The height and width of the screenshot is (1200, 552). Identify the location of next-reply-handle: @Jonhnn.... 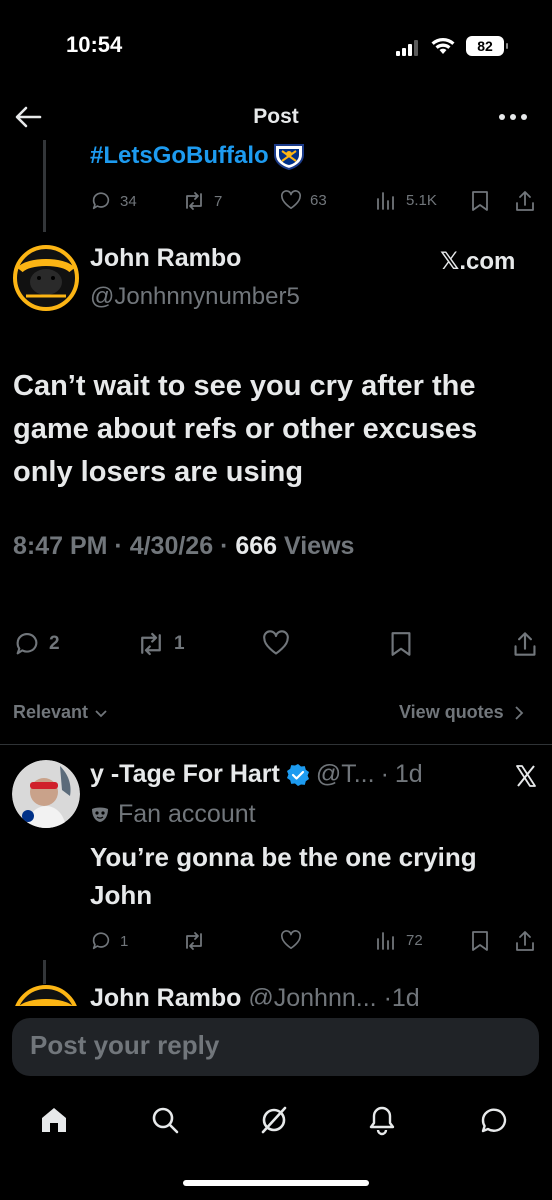
(312, 996).